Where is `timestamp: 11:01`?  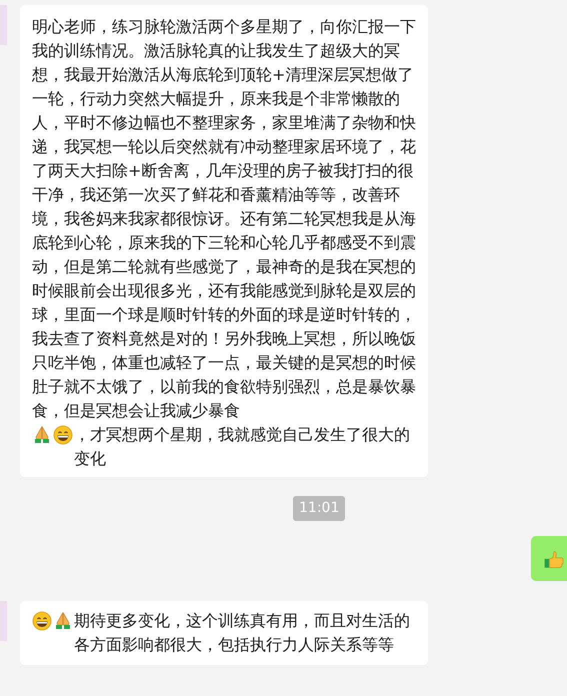 timestamp: 11:01 is located at coordinates (319, 508).